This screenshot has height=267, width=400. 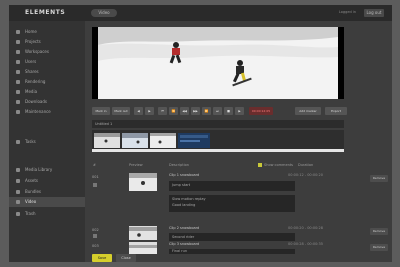 What do you see at coordinates (184, 111) in the screenshot?
I see `step-back-button: ◀◀` at bounding box center [184, 111].